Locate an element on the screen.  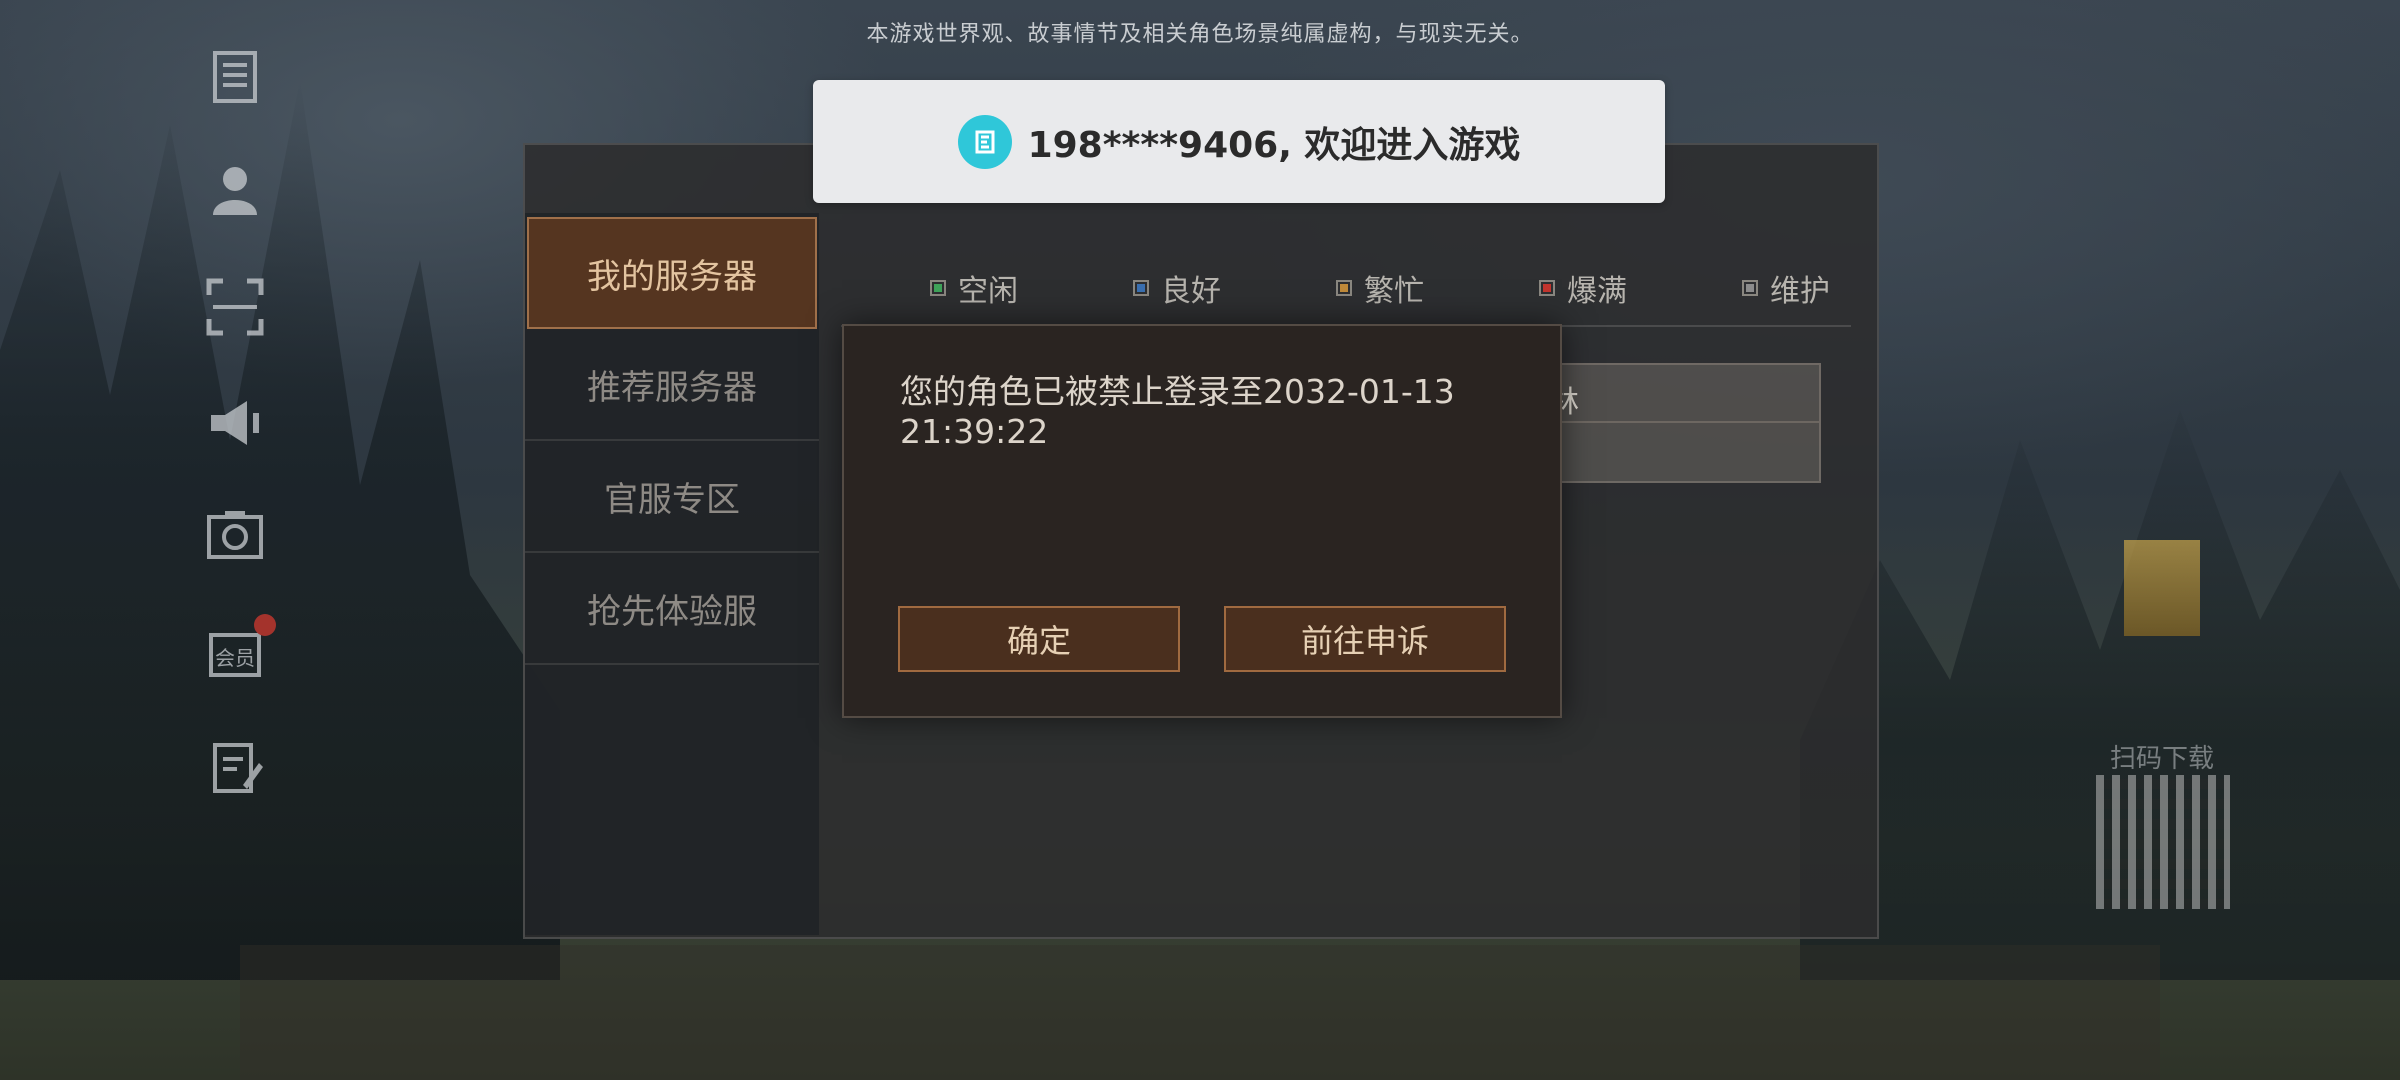
member-icon-text: 会员 is located at coordinates (235, 658).